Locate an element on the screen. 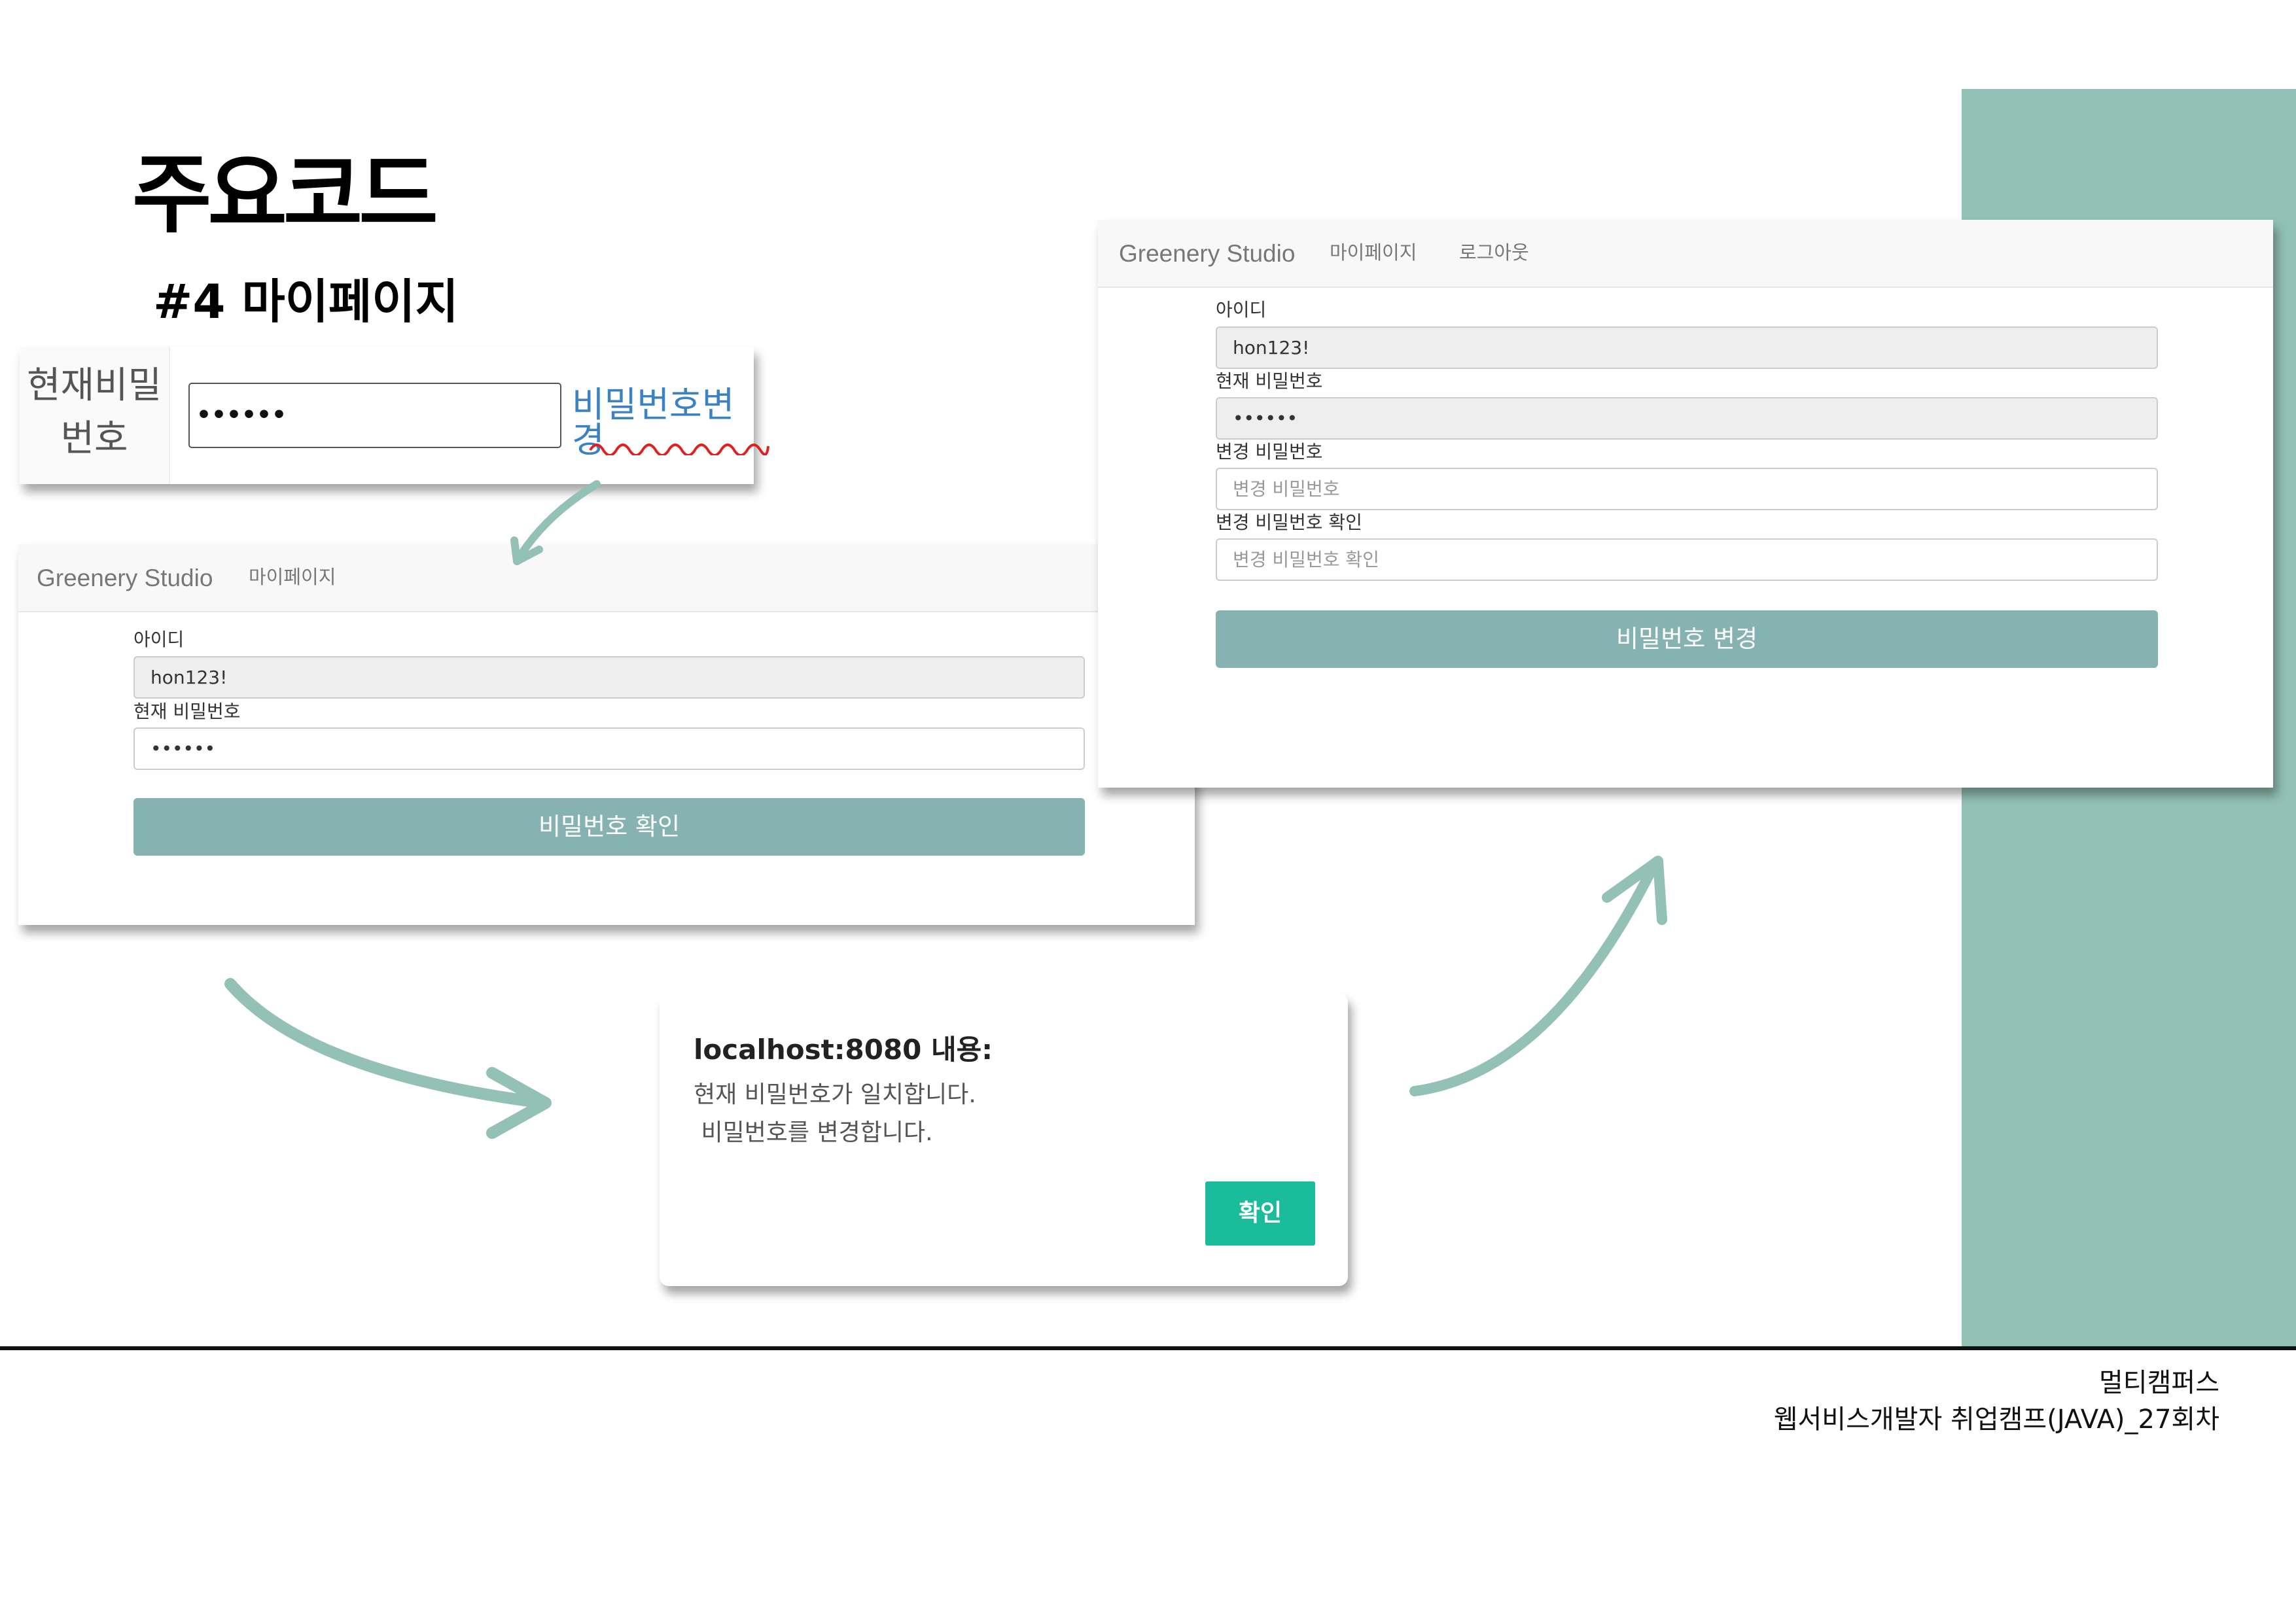 The image size is (2296, 1623). arrow-up-right-icon is located at coordinates (1538, 976).